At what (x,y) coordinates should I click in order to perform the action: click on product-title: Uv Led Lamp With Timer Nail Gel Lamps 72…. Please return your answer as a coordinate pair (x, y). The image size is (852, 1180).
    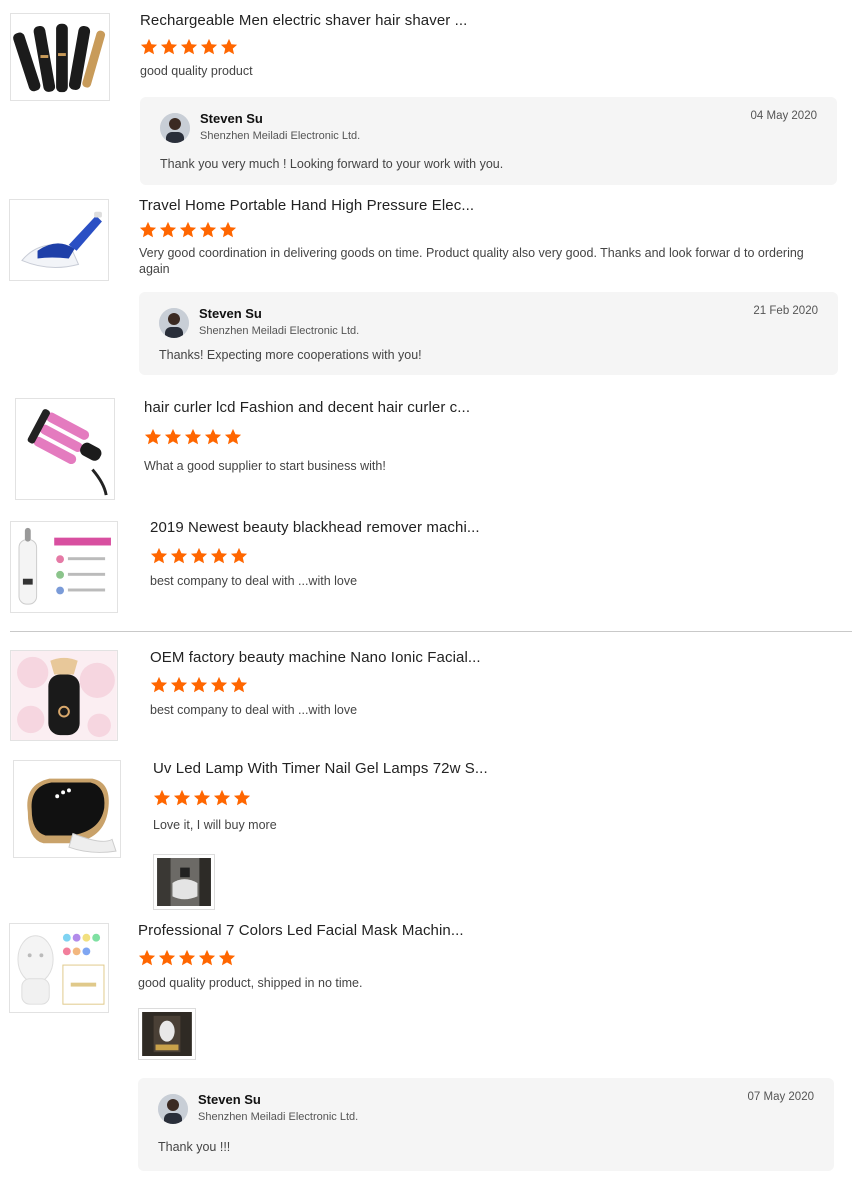
    Looking at the image, I should click on (320, 768).